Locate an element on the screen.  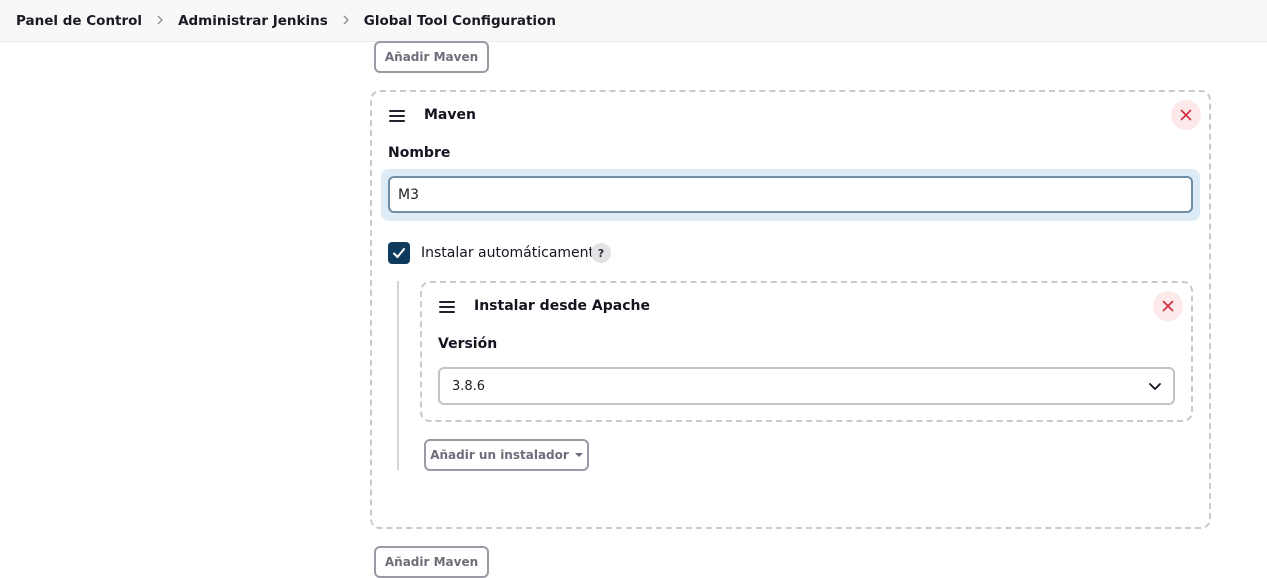
maven-panel-title: Maven is located at coordinates (450, 115).